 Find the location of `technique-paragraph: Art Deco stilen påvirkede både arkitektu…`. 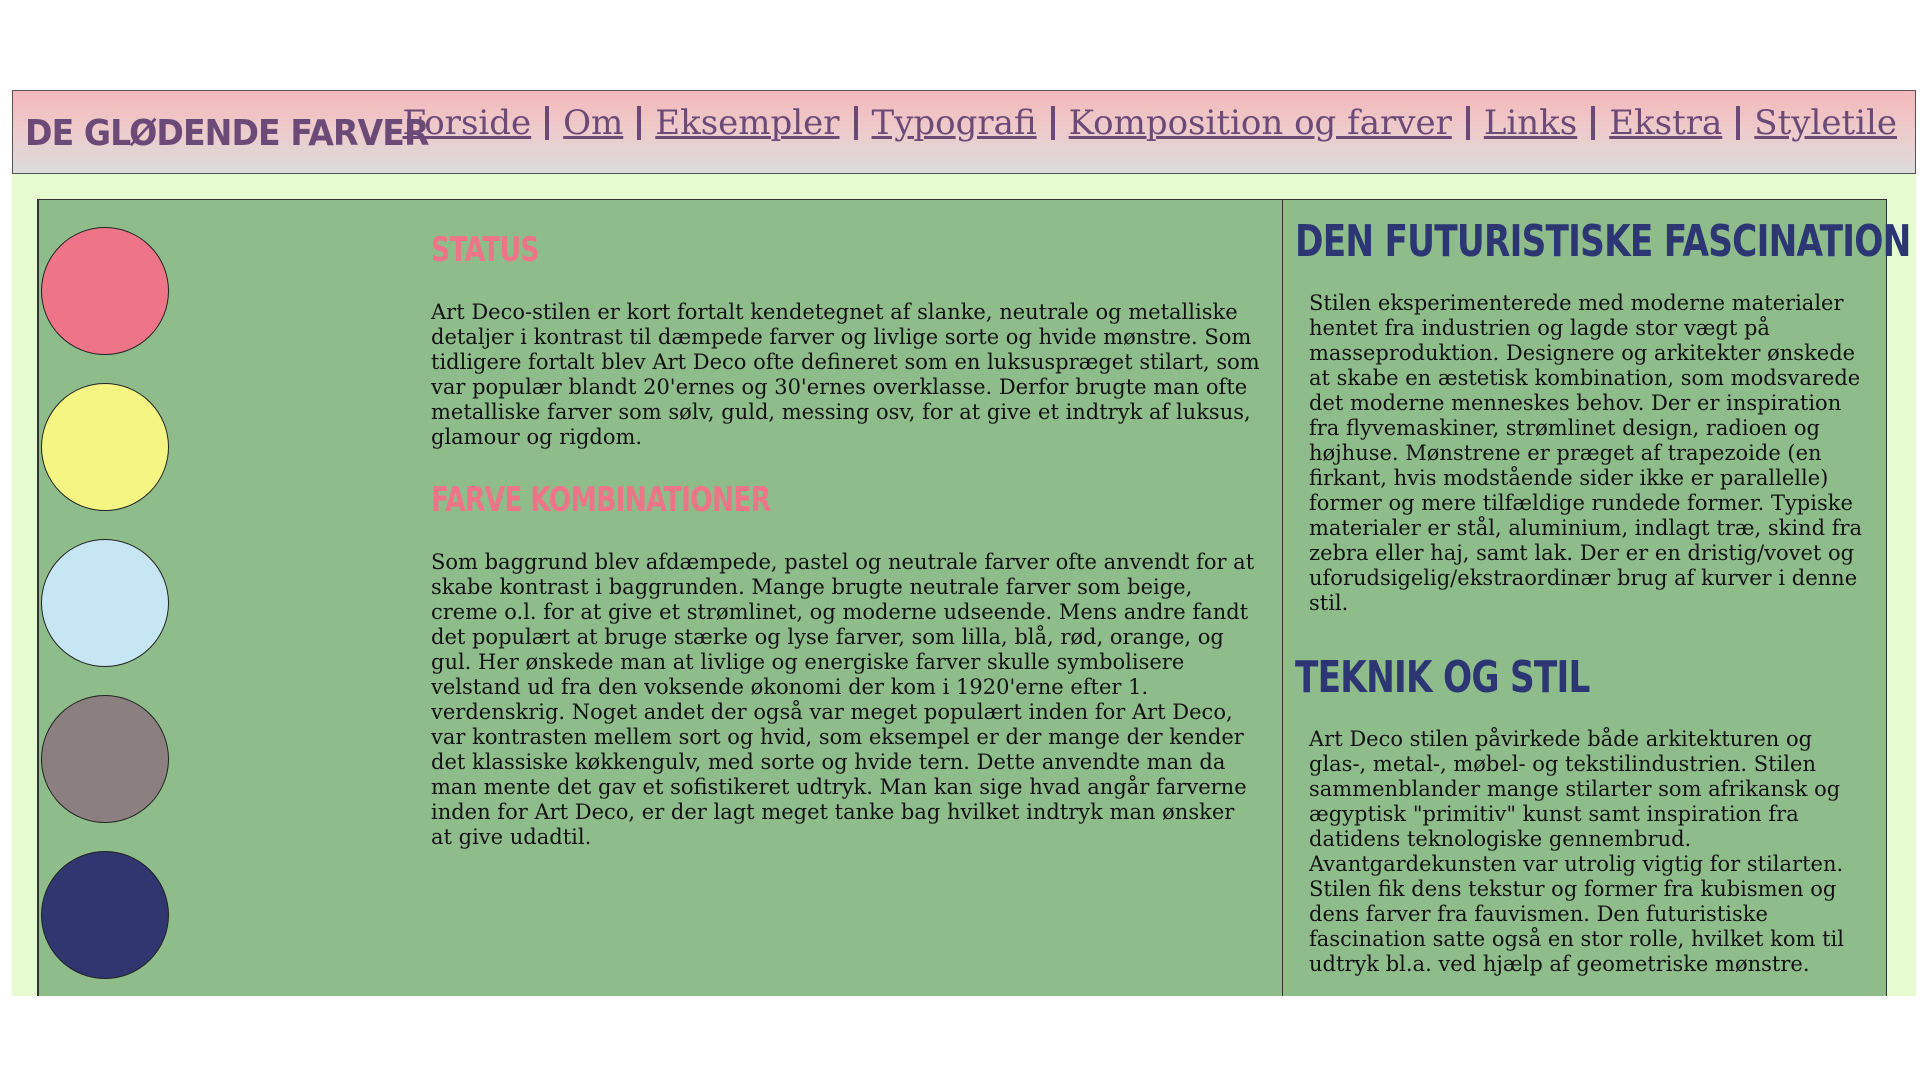

technique-paragraph: Art Deco stilen påvirkede både arkitektu… is located at coordinates (1576, 851).